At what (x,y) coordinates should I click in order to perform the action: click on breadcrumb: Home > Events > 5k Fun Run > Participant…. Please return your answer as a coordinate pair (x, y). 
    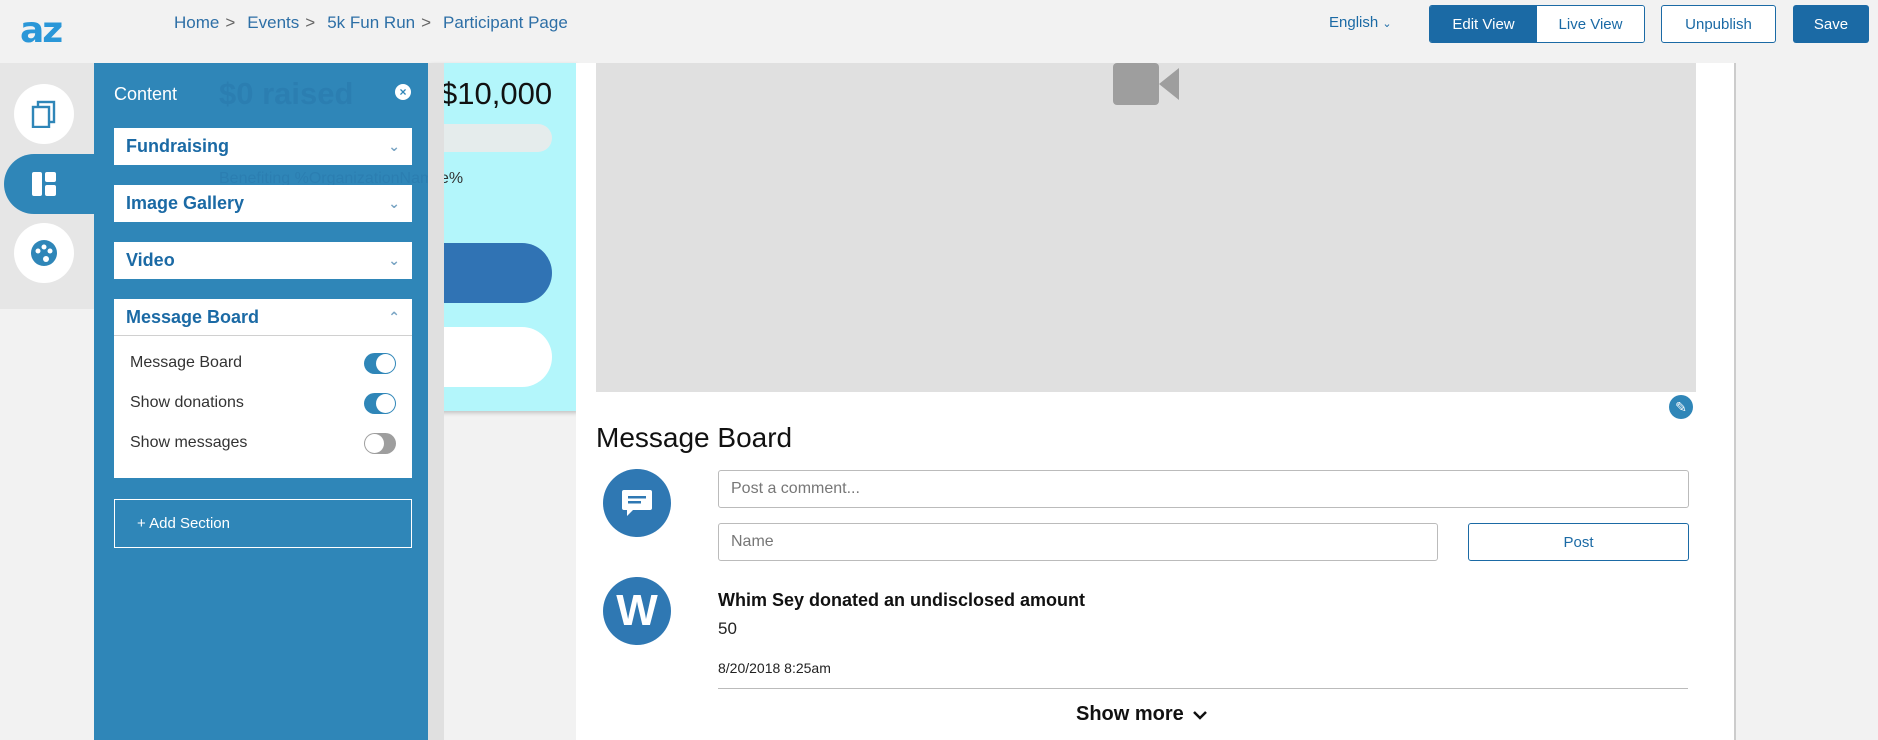
    Looking at the image, I should click on (371, 23).